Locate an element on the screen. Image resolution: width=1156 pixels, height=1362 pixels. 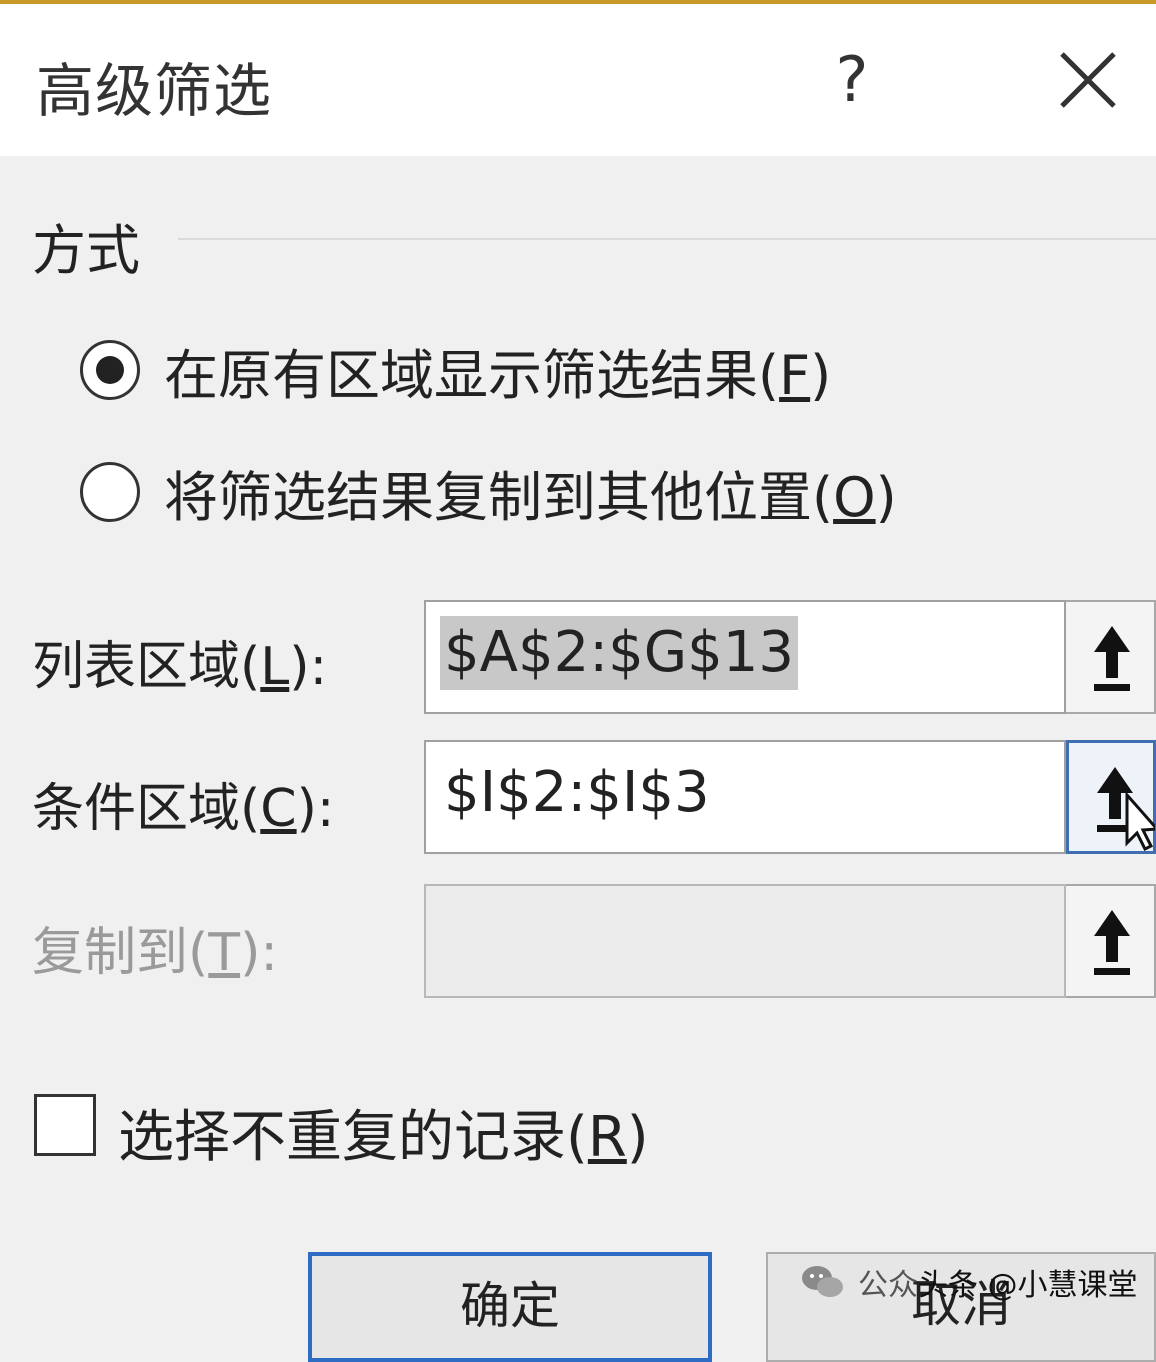
radio-button-selected is located at coordinates (110, 370).